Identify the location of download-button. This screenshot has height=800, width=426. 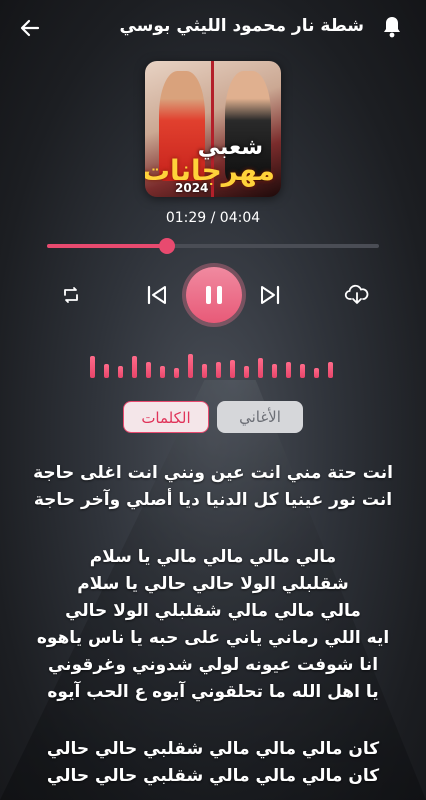
(357, 295).